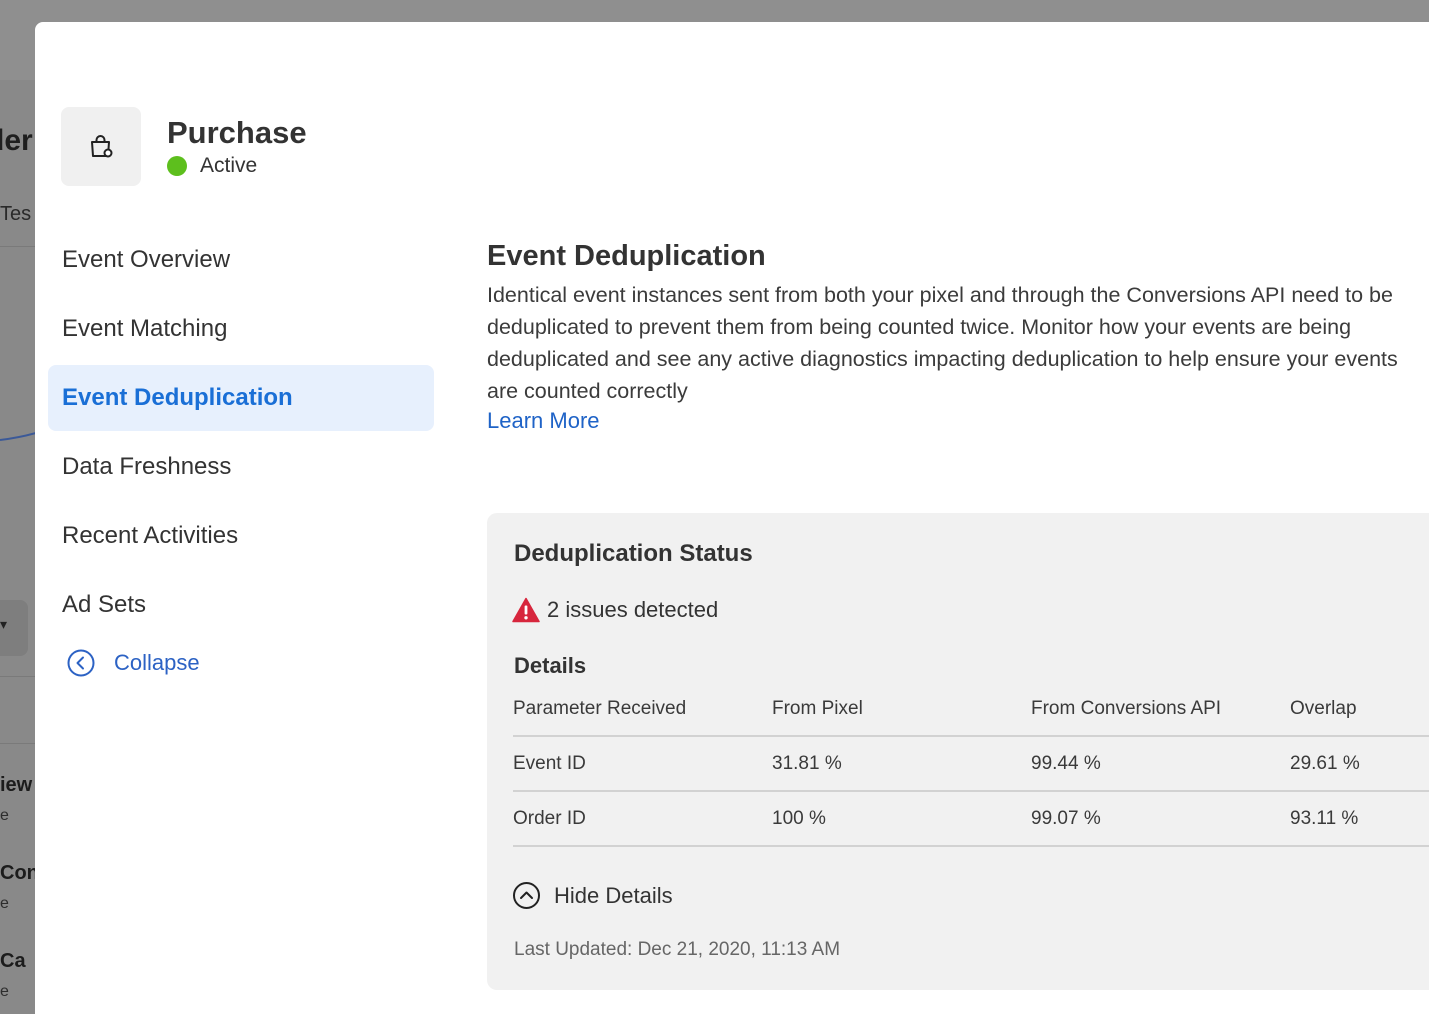 Image resolution: width=1429 pixels, height=1014 pixels. Describe the element at coordinates (550, 665) in the screenshot. I see `details-heading: Details` at that location.